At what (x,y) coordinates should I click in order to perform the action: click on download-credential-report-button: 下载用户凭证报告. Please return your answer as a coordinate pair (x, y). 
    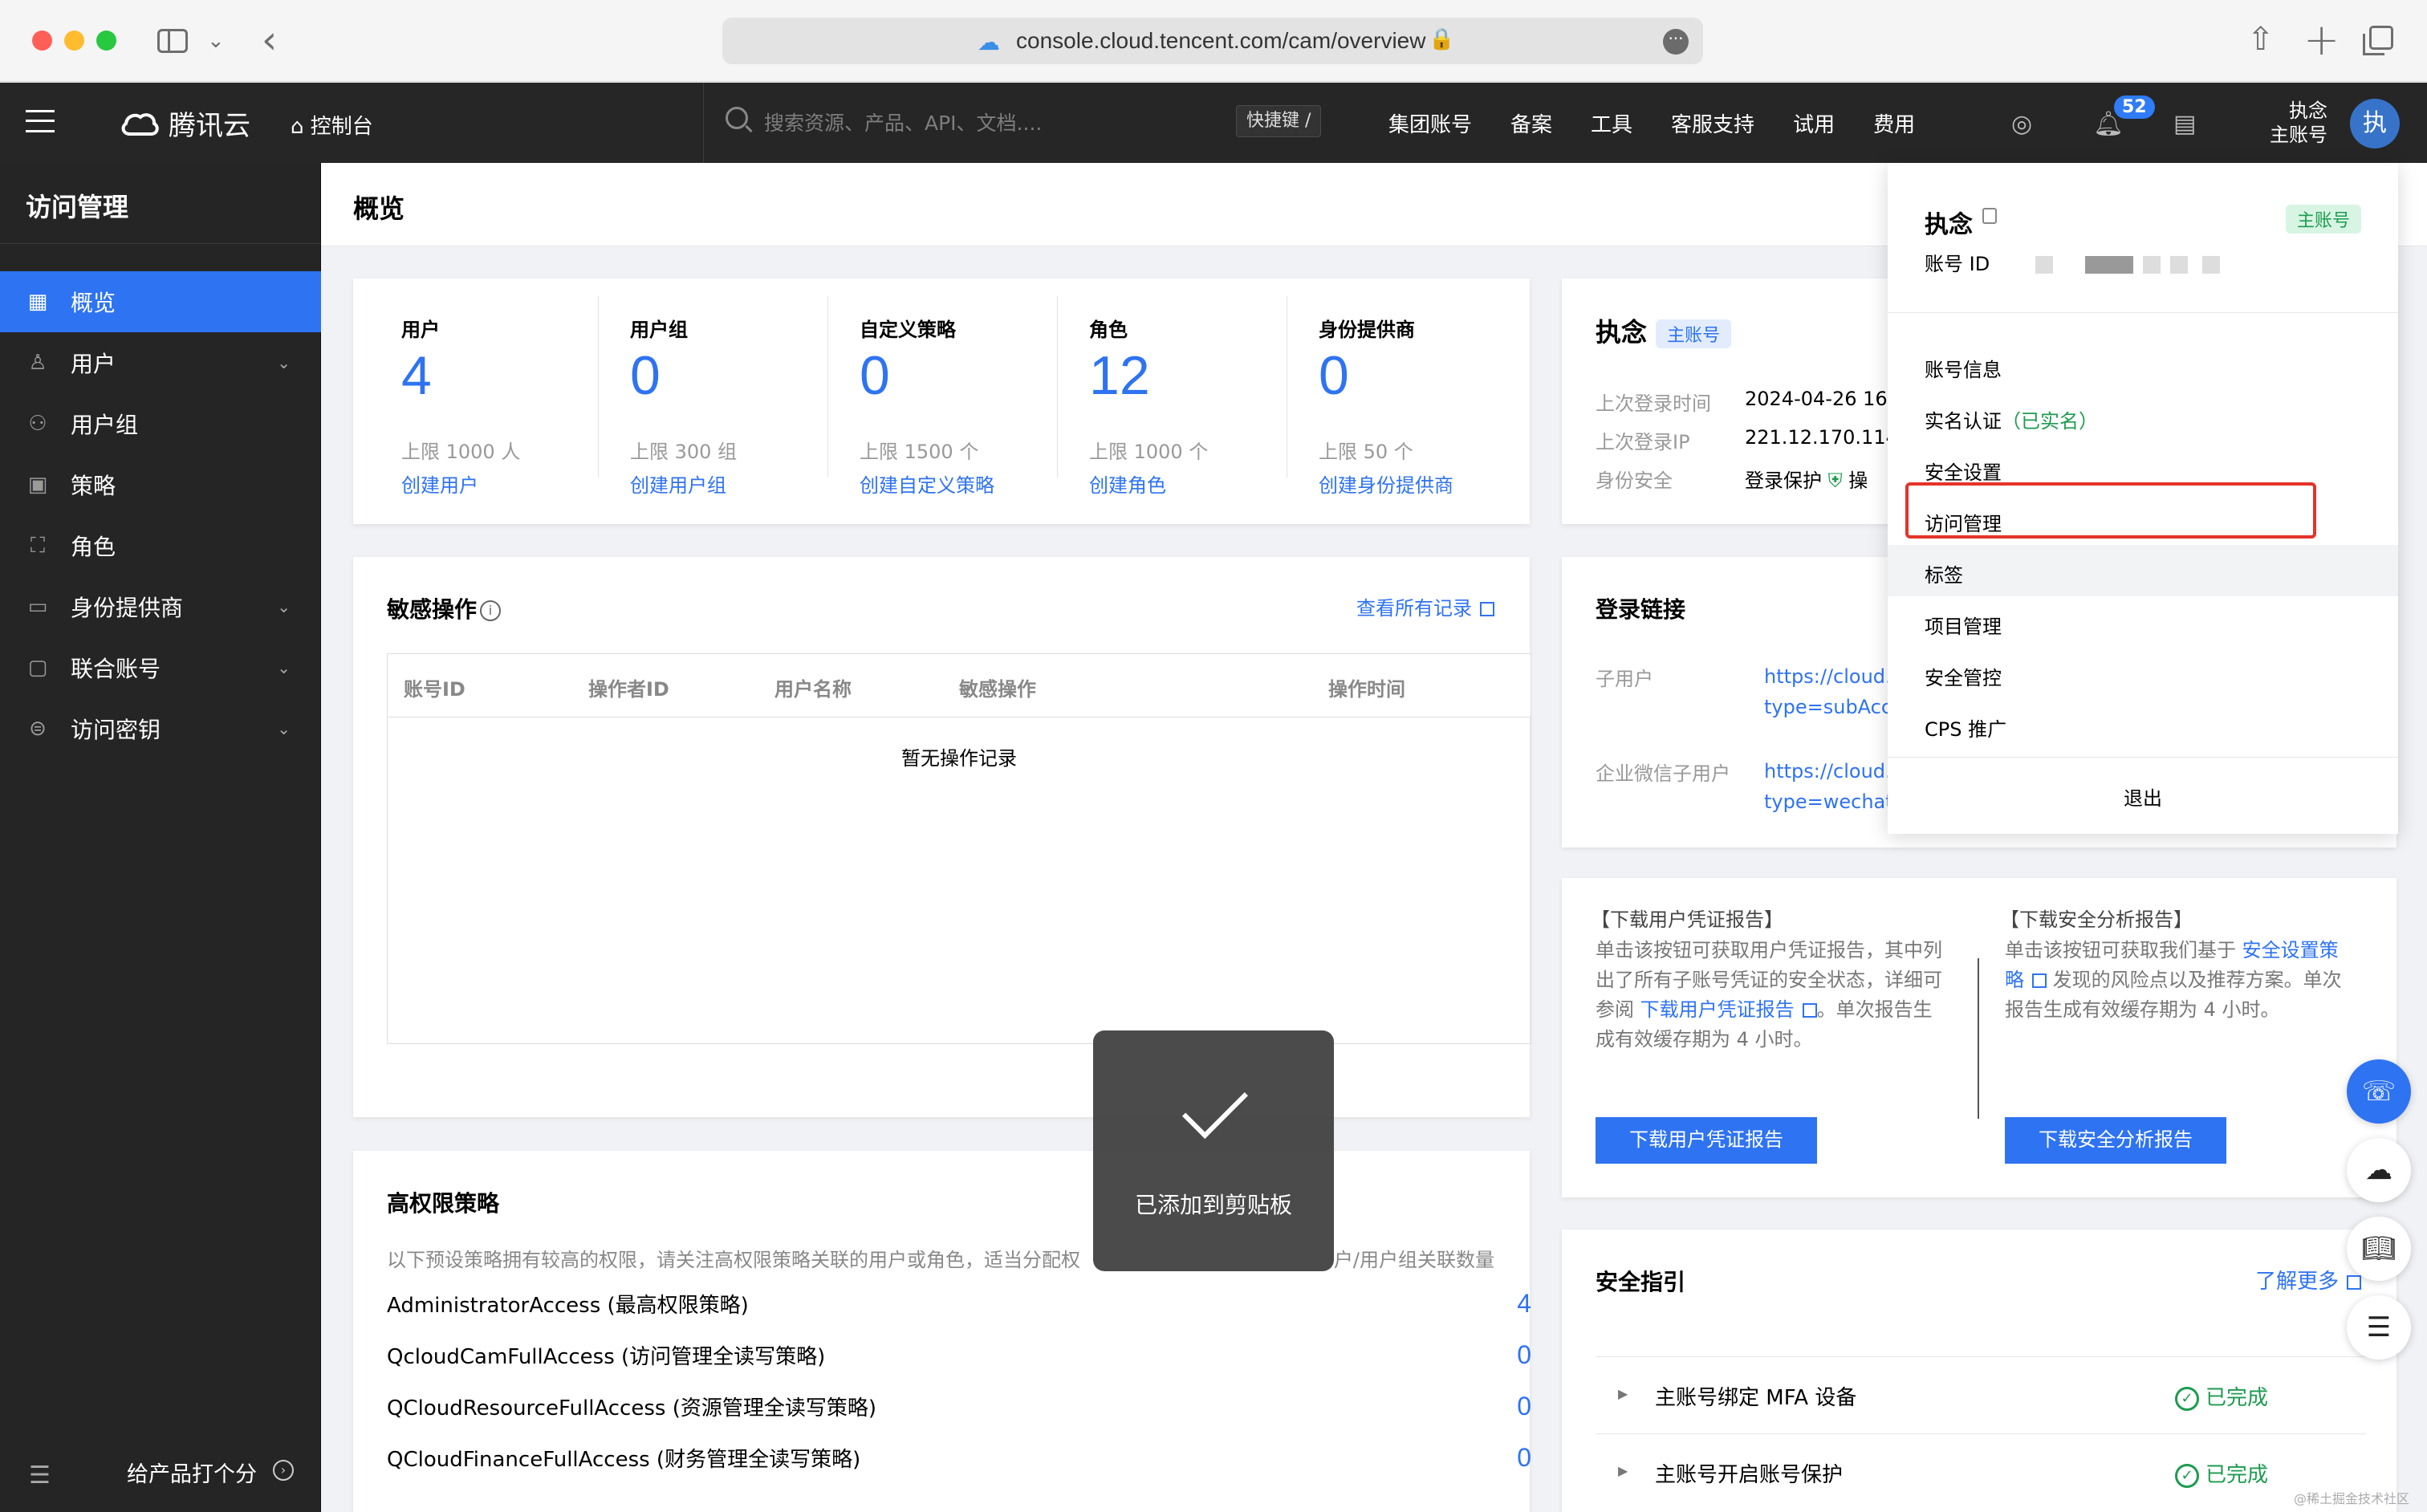
    Looking at the image, I should click on (1706, 1140).